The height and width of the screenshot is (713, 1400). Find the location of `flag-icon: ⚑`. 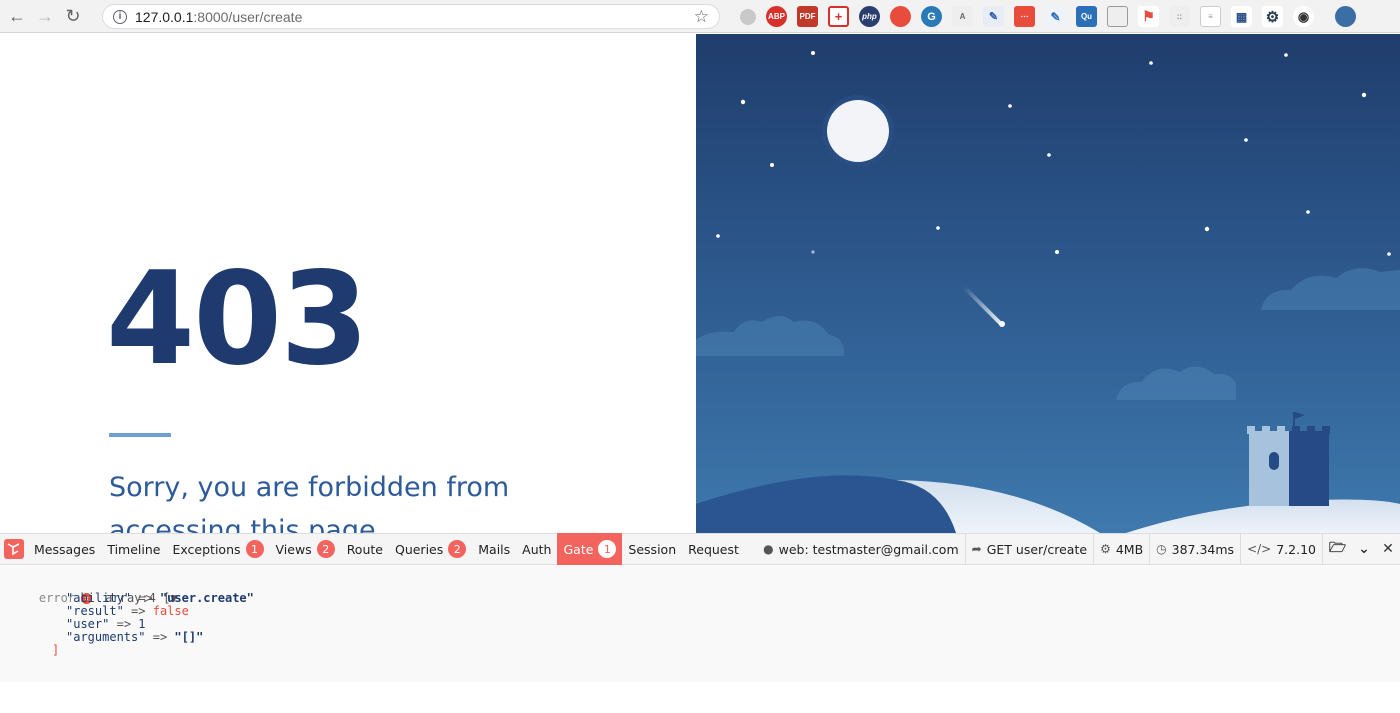

flag-icon: ⚑ is located at coordinates (1148, 16).